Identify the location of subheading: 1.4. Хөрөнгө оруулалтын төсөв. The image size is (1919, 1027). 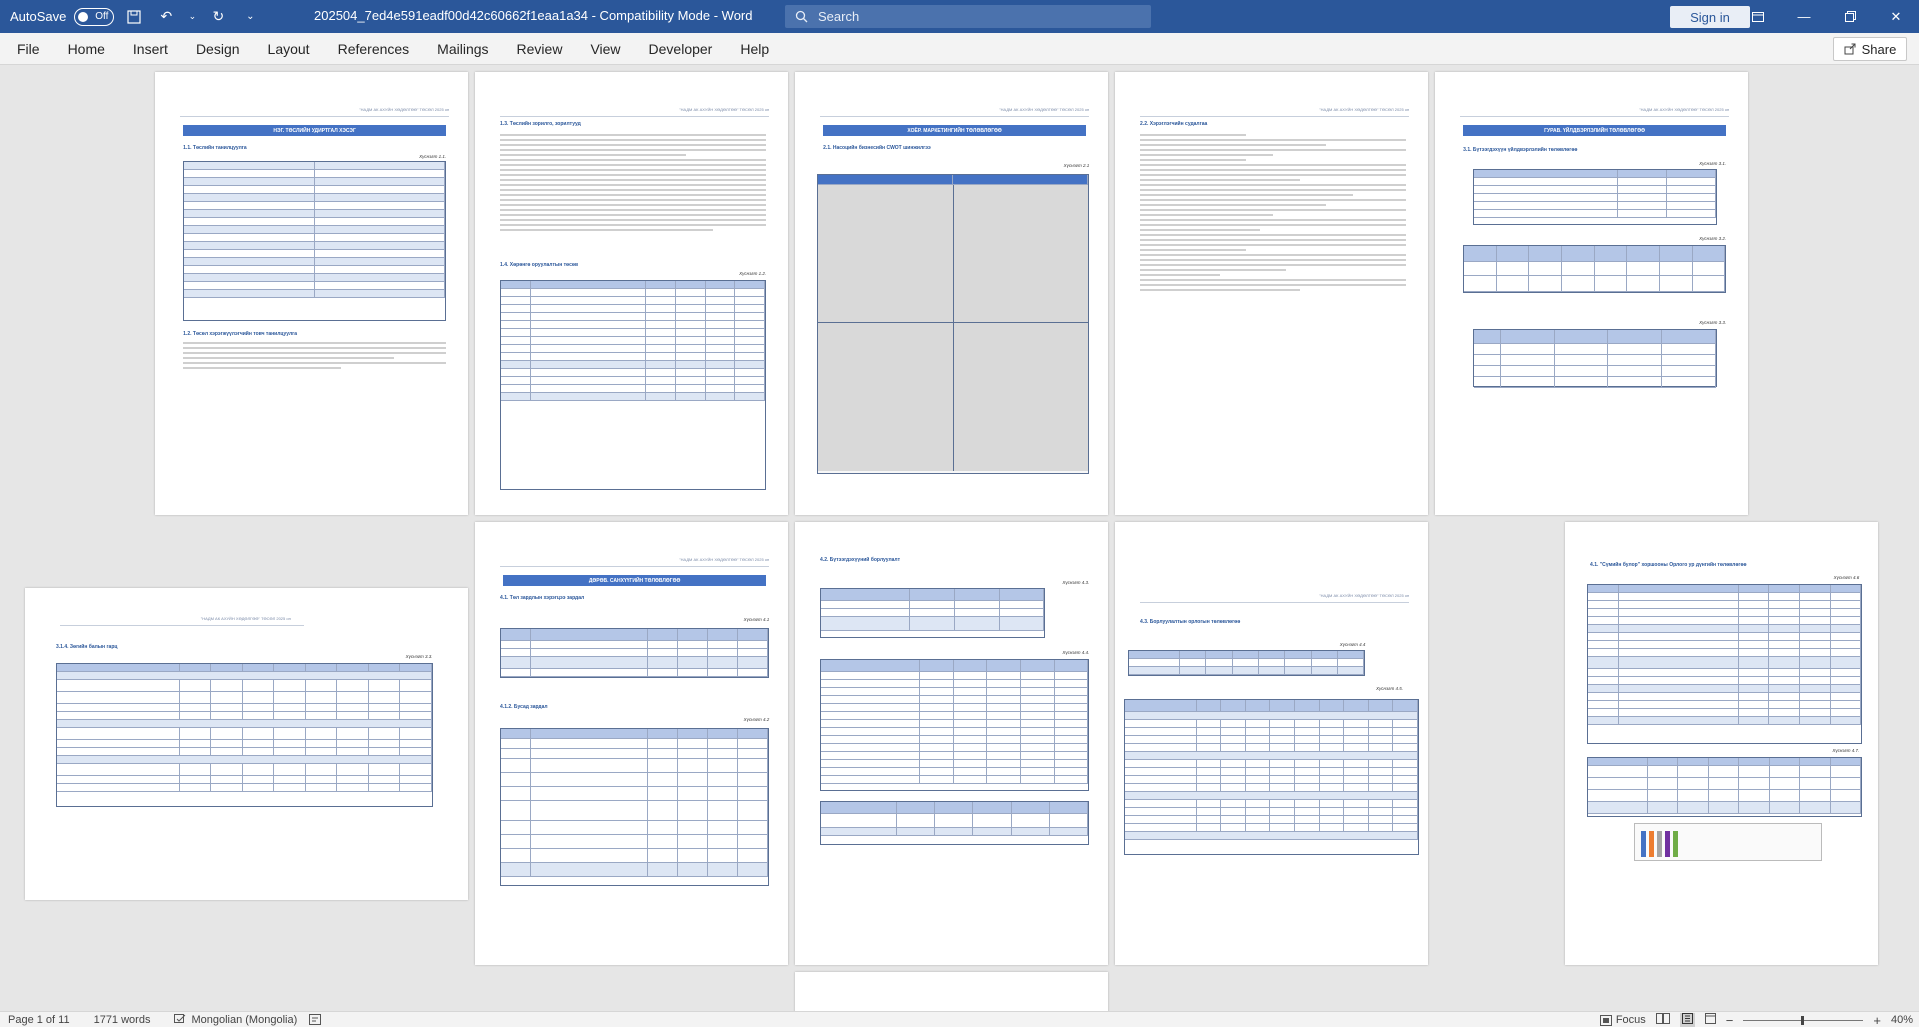
(539, 265).